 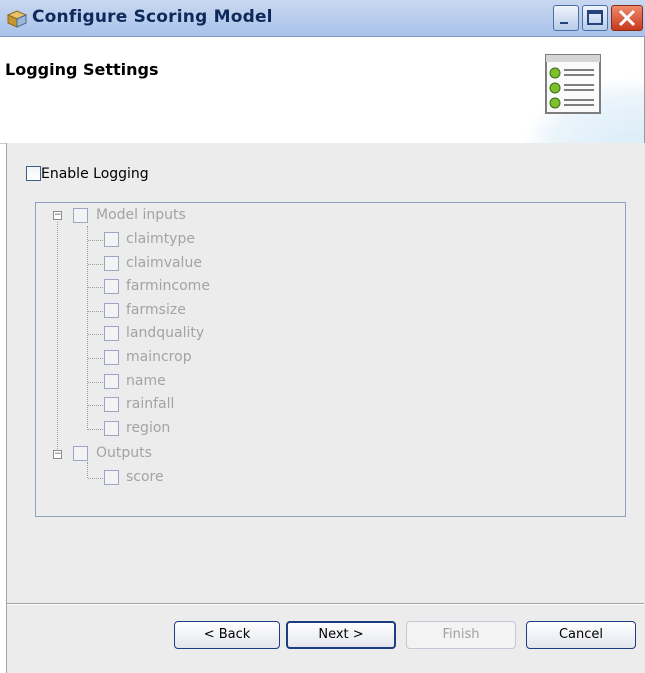 I want to click on cancel-button: Cancel, so click(x=581, y=635).